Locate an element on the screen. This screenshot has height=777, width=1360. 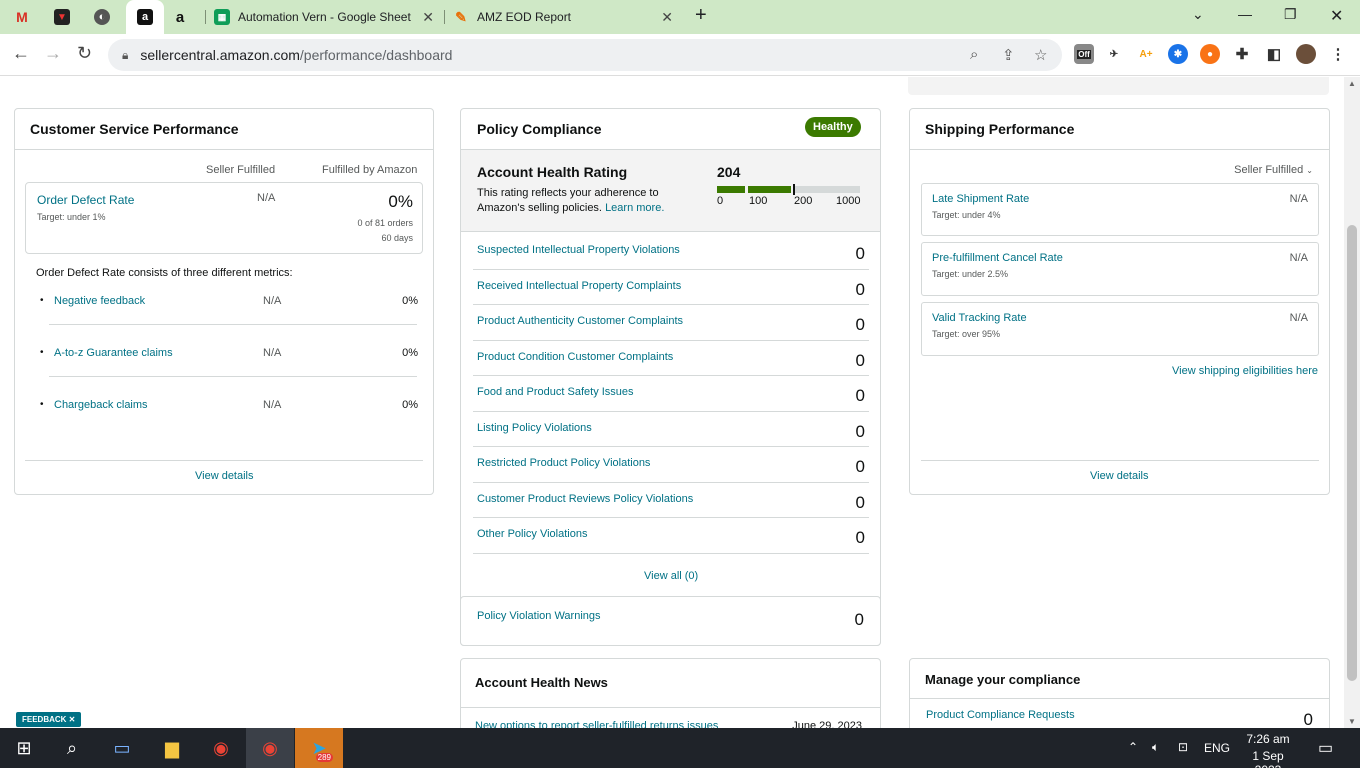
tab-amazon-active: a is located at coordinates (145, 17).